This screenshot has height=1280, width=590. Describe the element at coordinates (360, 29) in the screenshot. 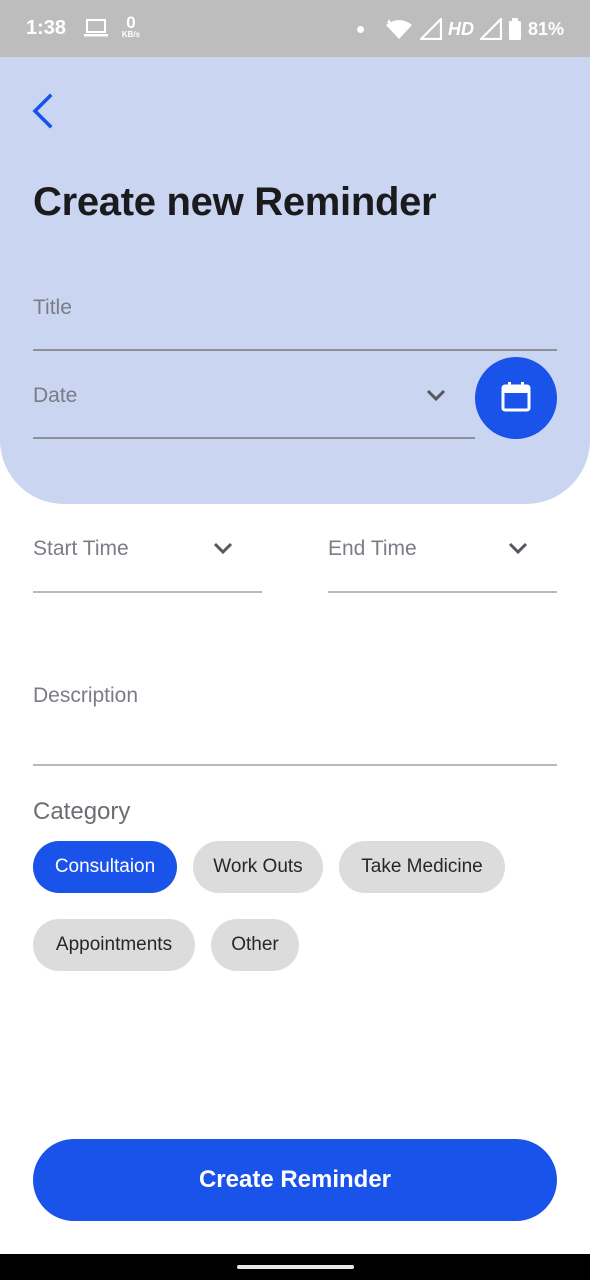

I see `notification-dot-icon` at that location.